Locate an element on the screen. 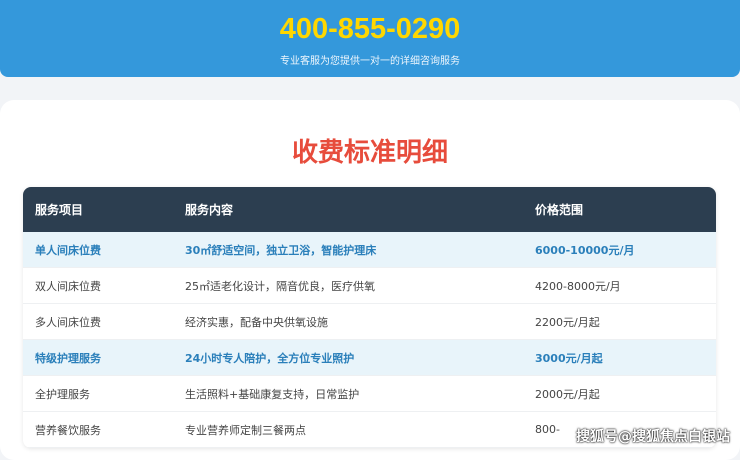 This screenshot has width=740, height=460. cell-content: 经济实惠，配备中央供氧设施 is located at coordinates (256, 322).